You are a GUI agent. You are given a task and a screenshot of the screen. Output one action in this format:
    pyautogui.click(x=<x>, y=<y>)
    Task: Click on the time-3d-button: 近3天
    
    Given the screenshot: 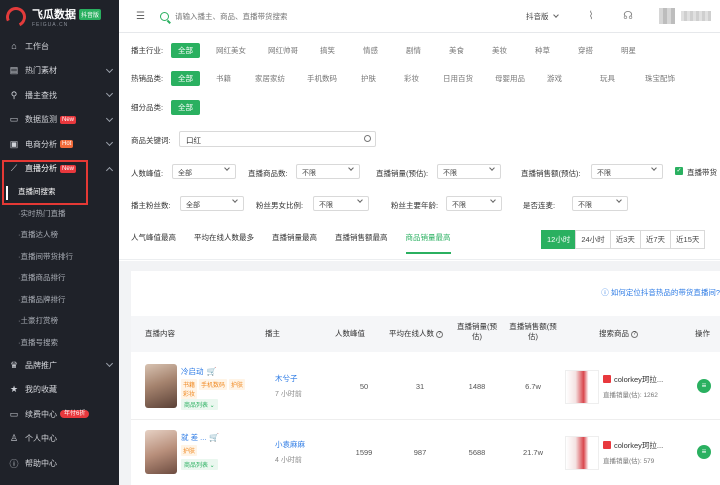 What is the action you would take?
    pyautogui.click(x=625, y=239)
    